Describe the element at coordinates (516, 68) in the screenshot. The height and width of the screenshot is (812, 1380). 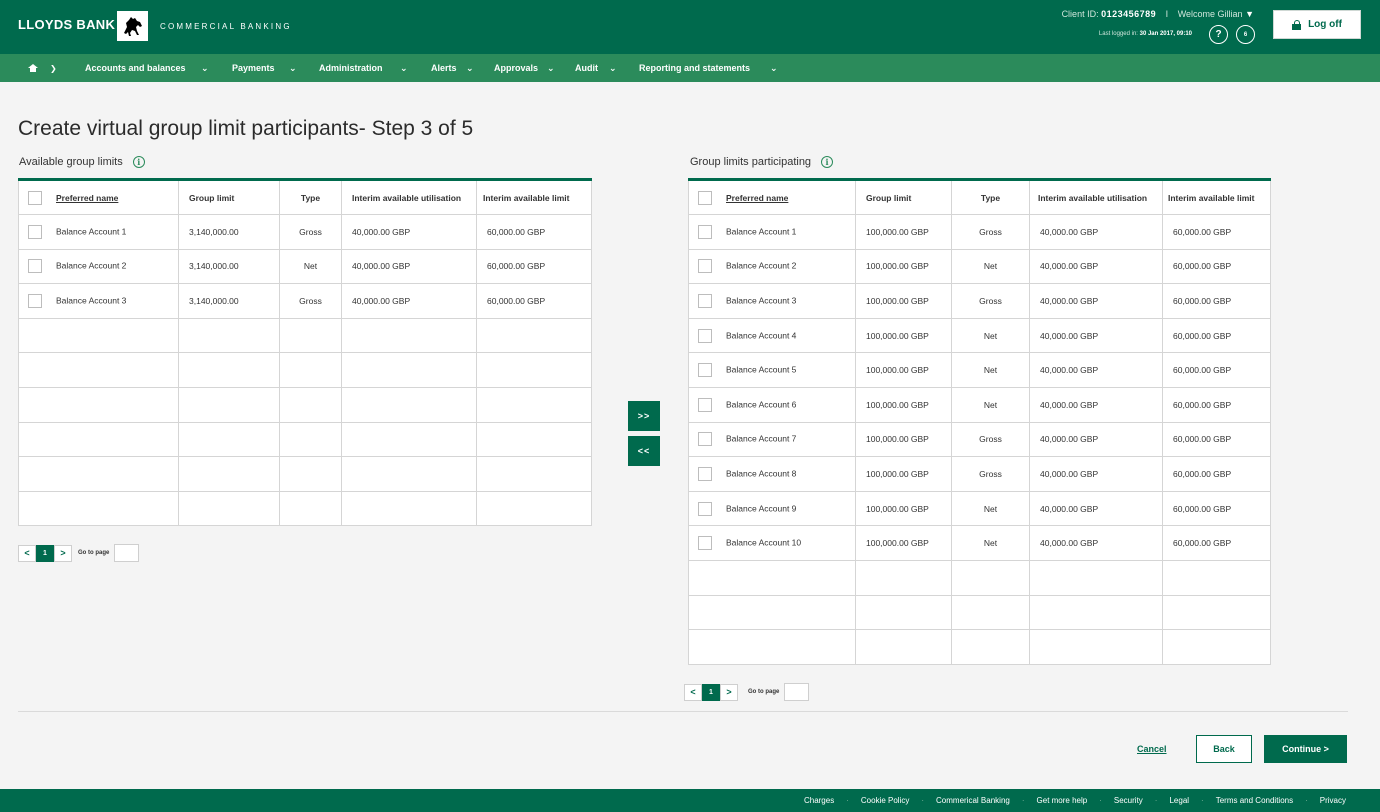
I see `nav-approvals: Approvals` at that location.